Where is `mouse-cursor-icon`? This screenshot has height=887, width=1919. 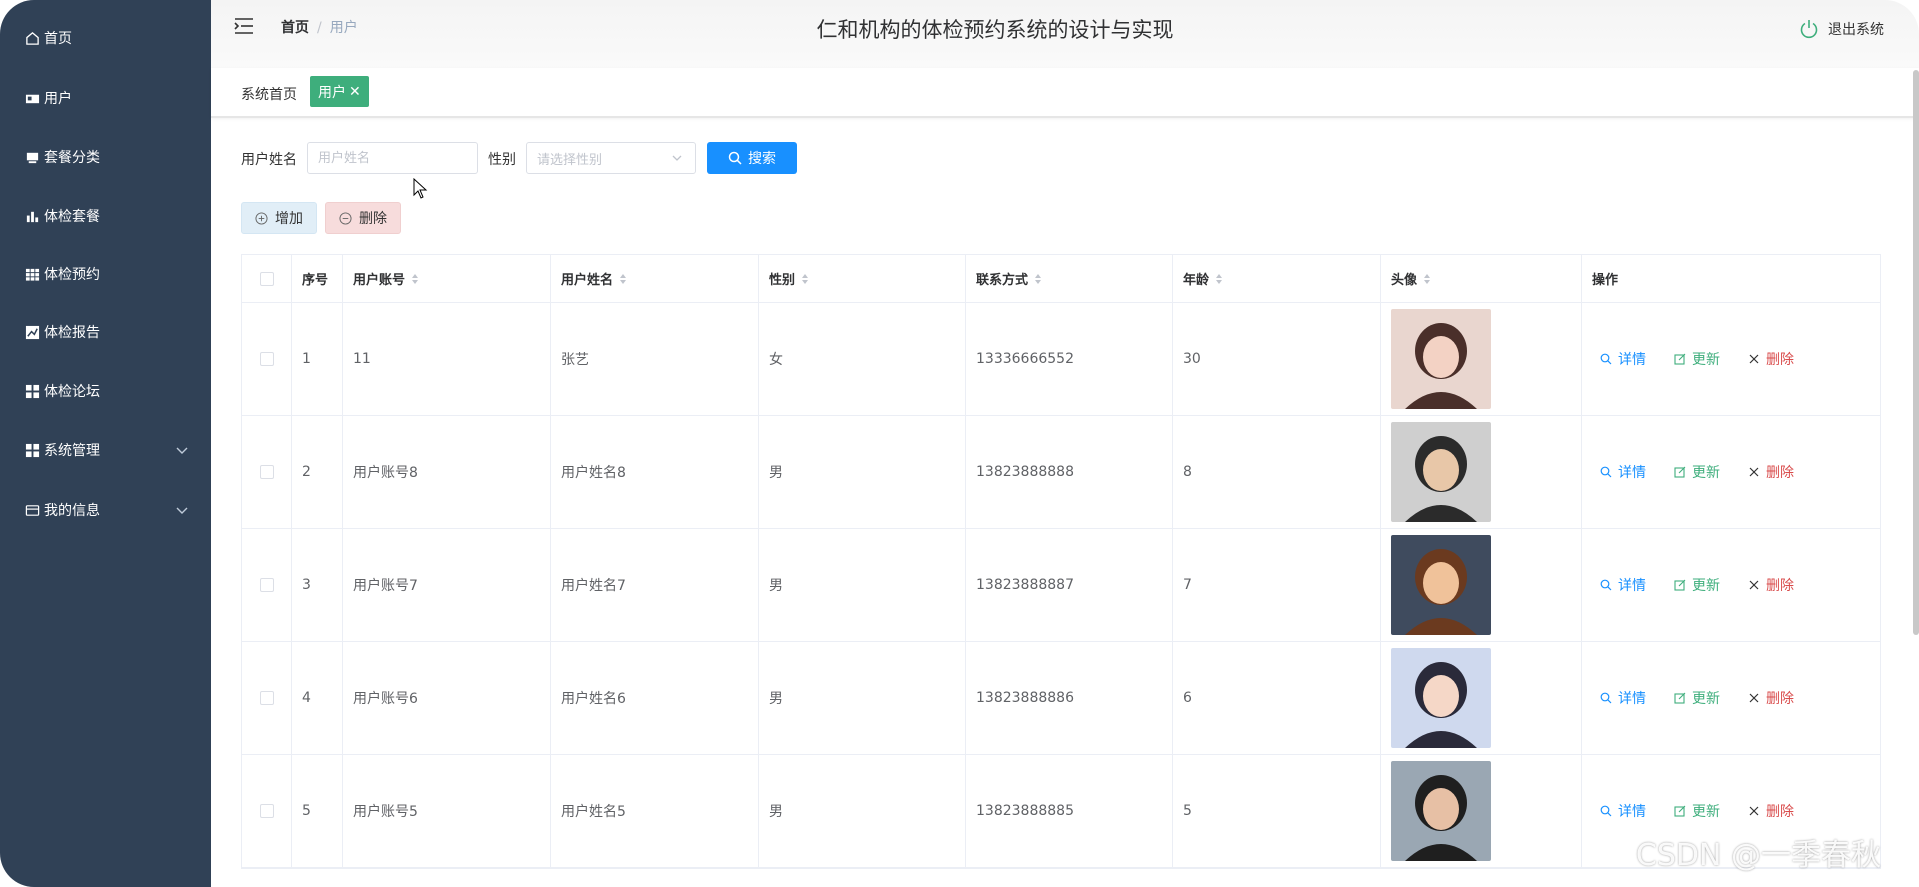
mouse-cursor-icon is located at coordinates (420, 188).